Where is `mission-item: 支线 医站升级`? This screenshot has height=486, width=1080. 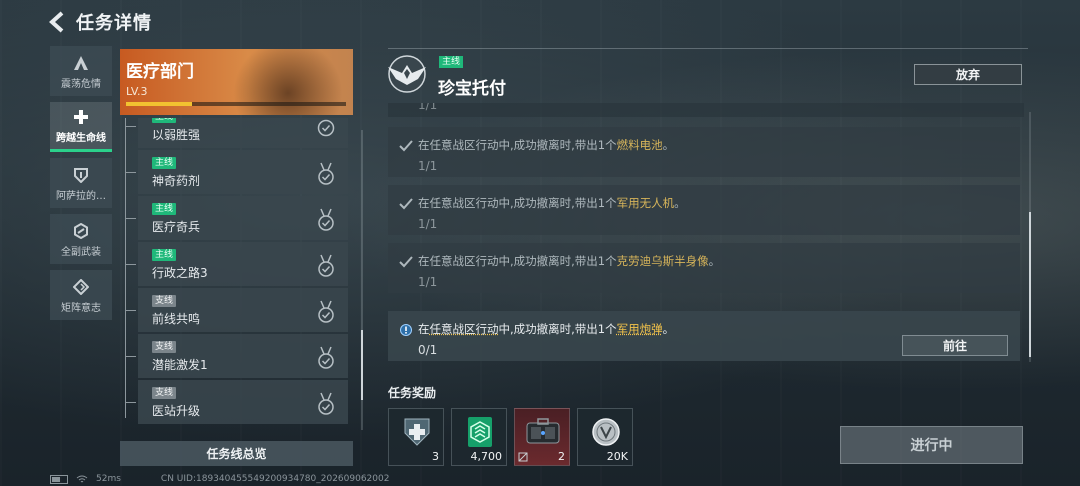 mission-item: 支线 医站升级 is located at coordinates (236, 402).